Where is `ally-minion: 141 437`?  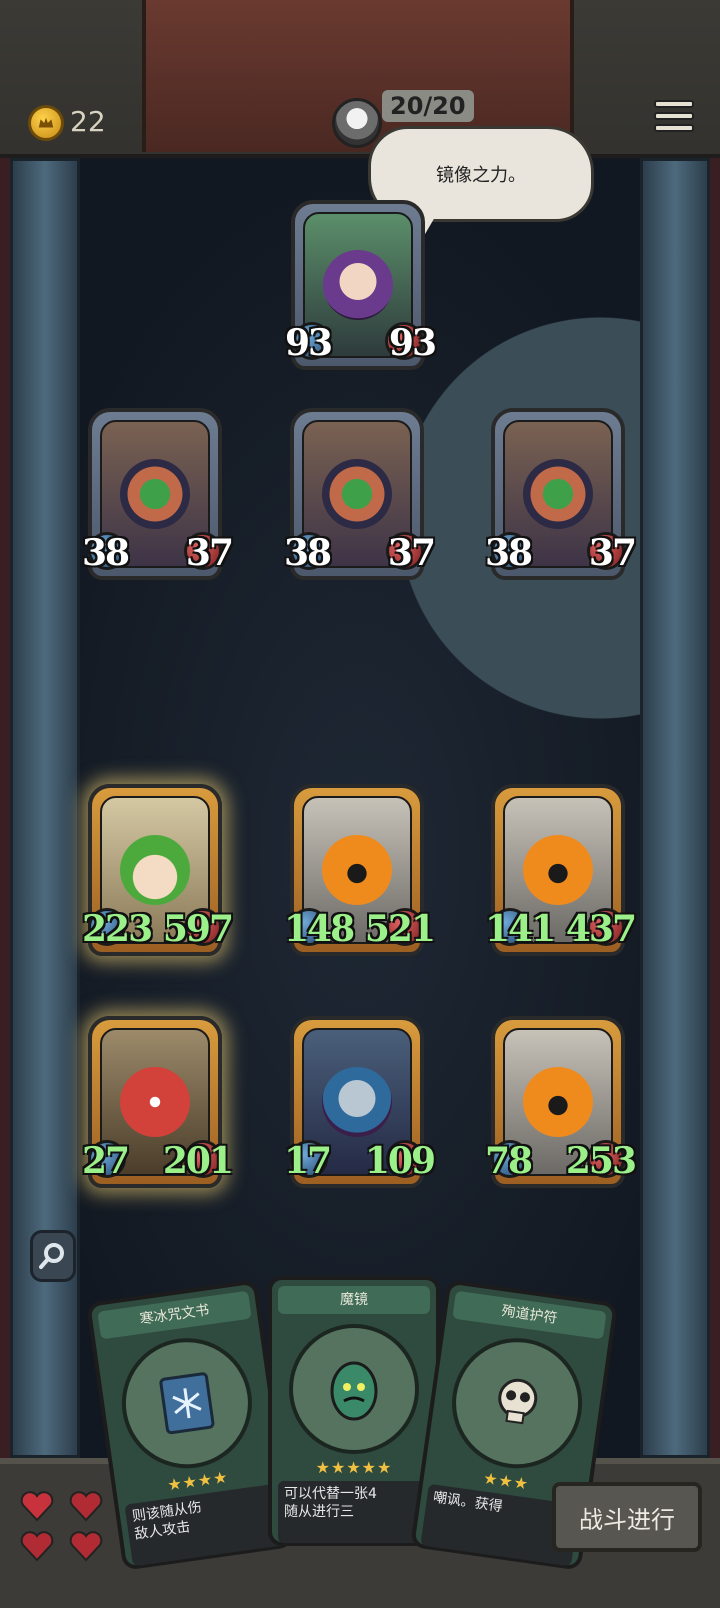 ally-minion: 141 437 is located at coordinates (561, 870).